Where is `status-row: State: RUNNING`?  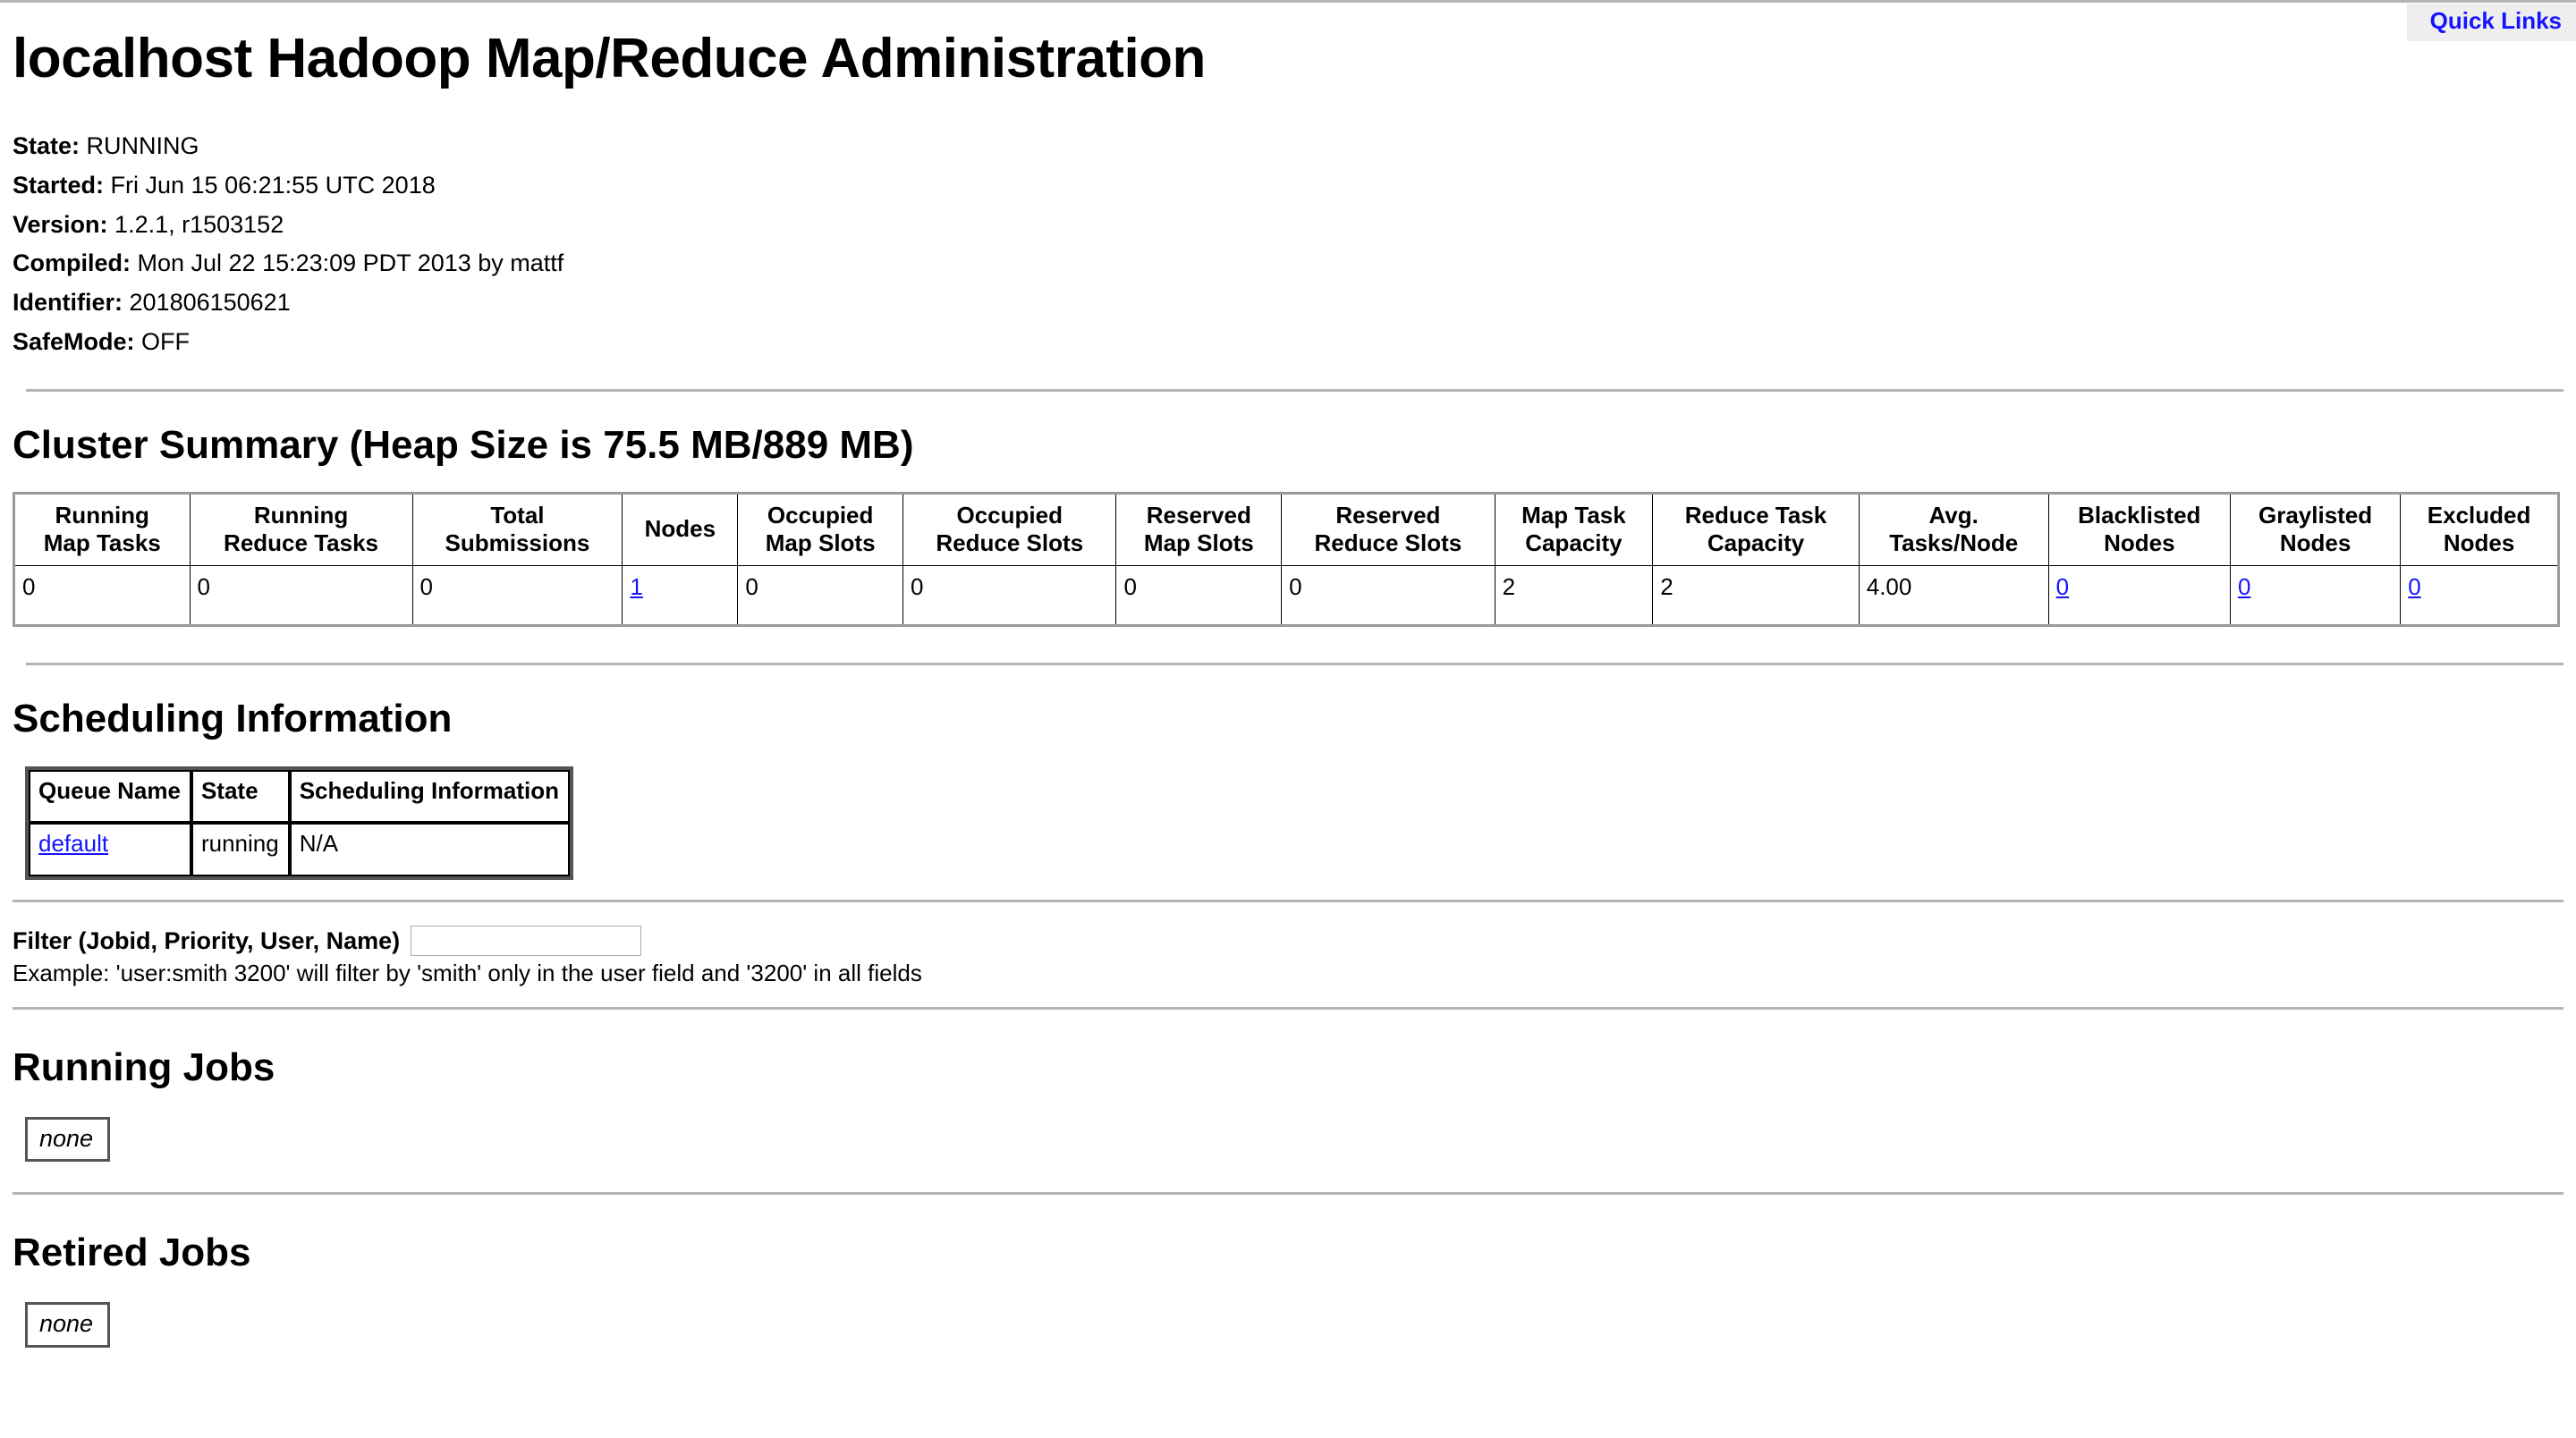 status-row: State: RUNNING is located at coordinates (1288, 146).